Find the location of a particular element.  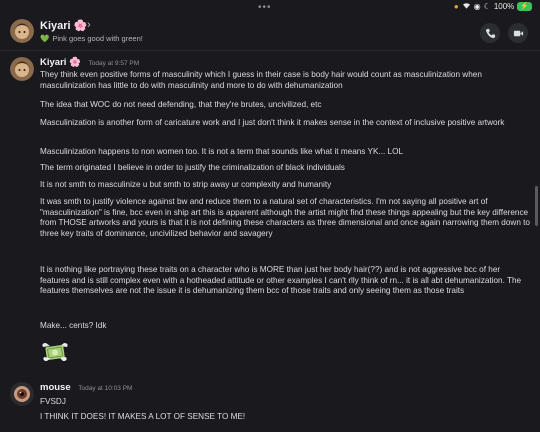

status-bar: ••• ● ◉ ☾ 100% ⚡ is located at coordinates (270, 7).